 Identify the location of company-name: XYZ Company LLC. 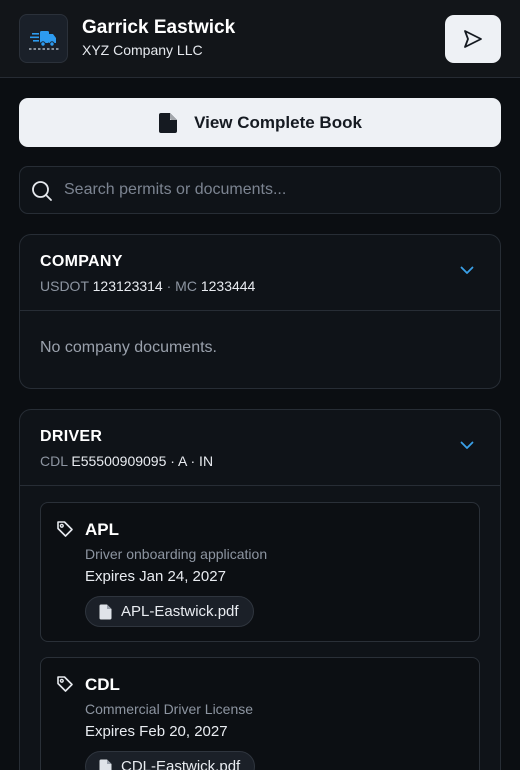
(142, 50).